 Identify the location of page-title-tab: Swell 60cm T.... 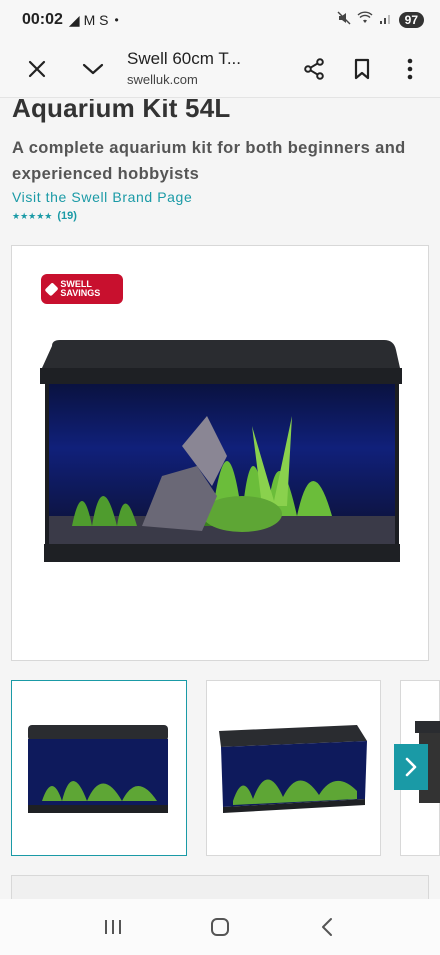
(184, 58).